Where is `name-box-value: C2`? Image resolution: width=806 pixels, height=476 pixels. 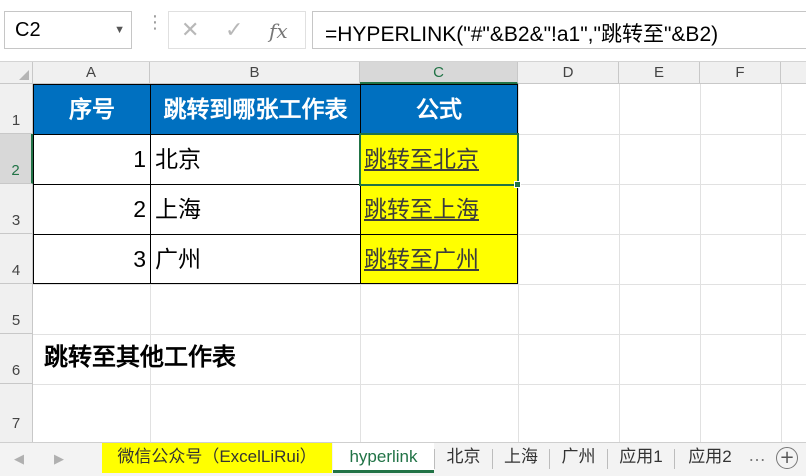 name-box-value: C2 is located at coordinates (28, 30).